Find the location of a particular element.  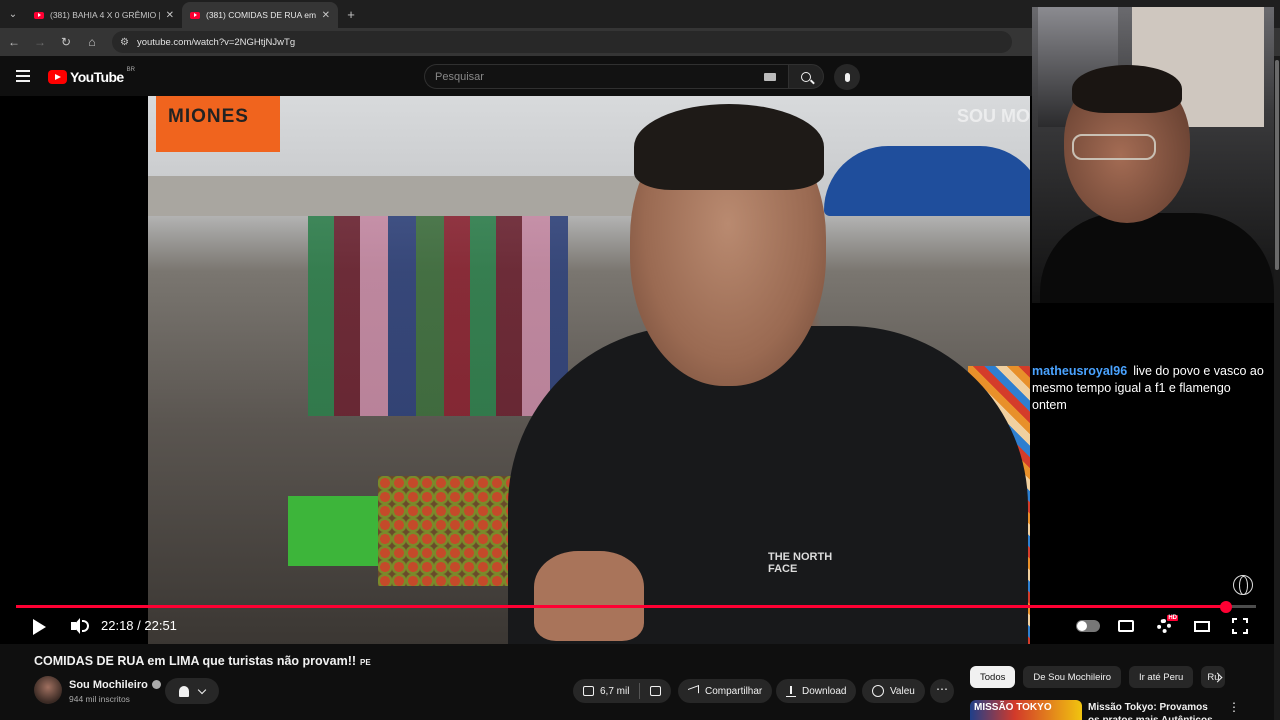

volume-icon is located at coordinates (80, 626).